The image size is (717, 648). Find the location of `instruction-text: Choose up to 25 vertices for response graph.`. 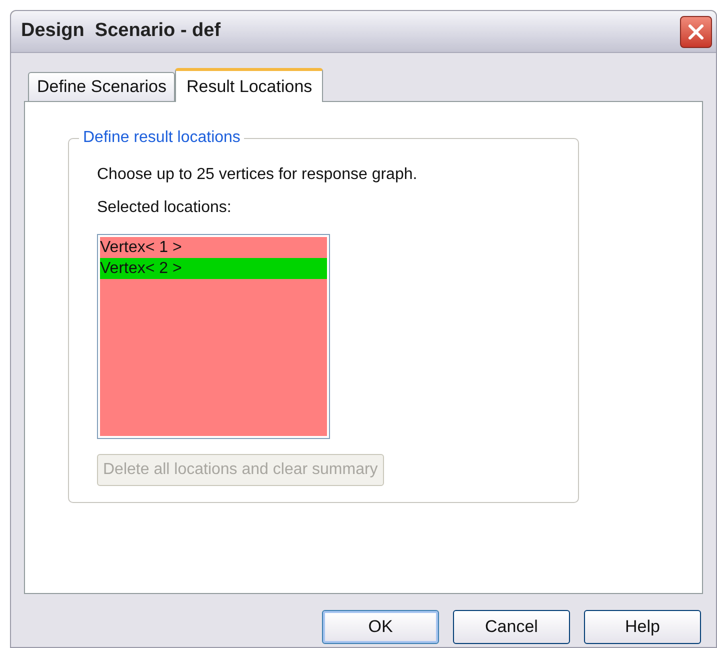

instruction-text: Choose up to 25 vertices for response graph. is located at coordinates (257, 175).